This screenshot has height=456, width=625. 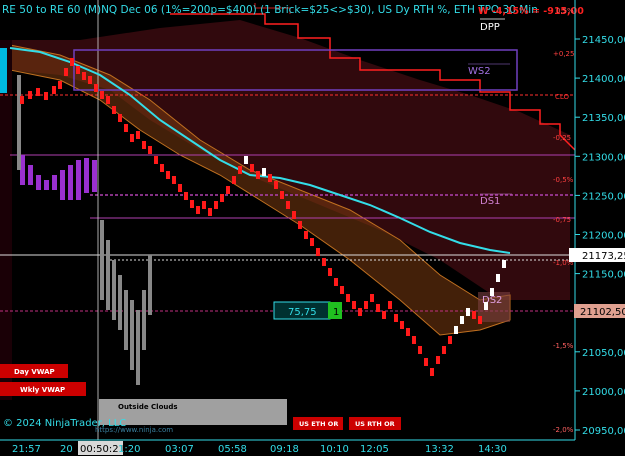 I want to click on price-tick-label: 21350,00, so click(x=603, y=118).